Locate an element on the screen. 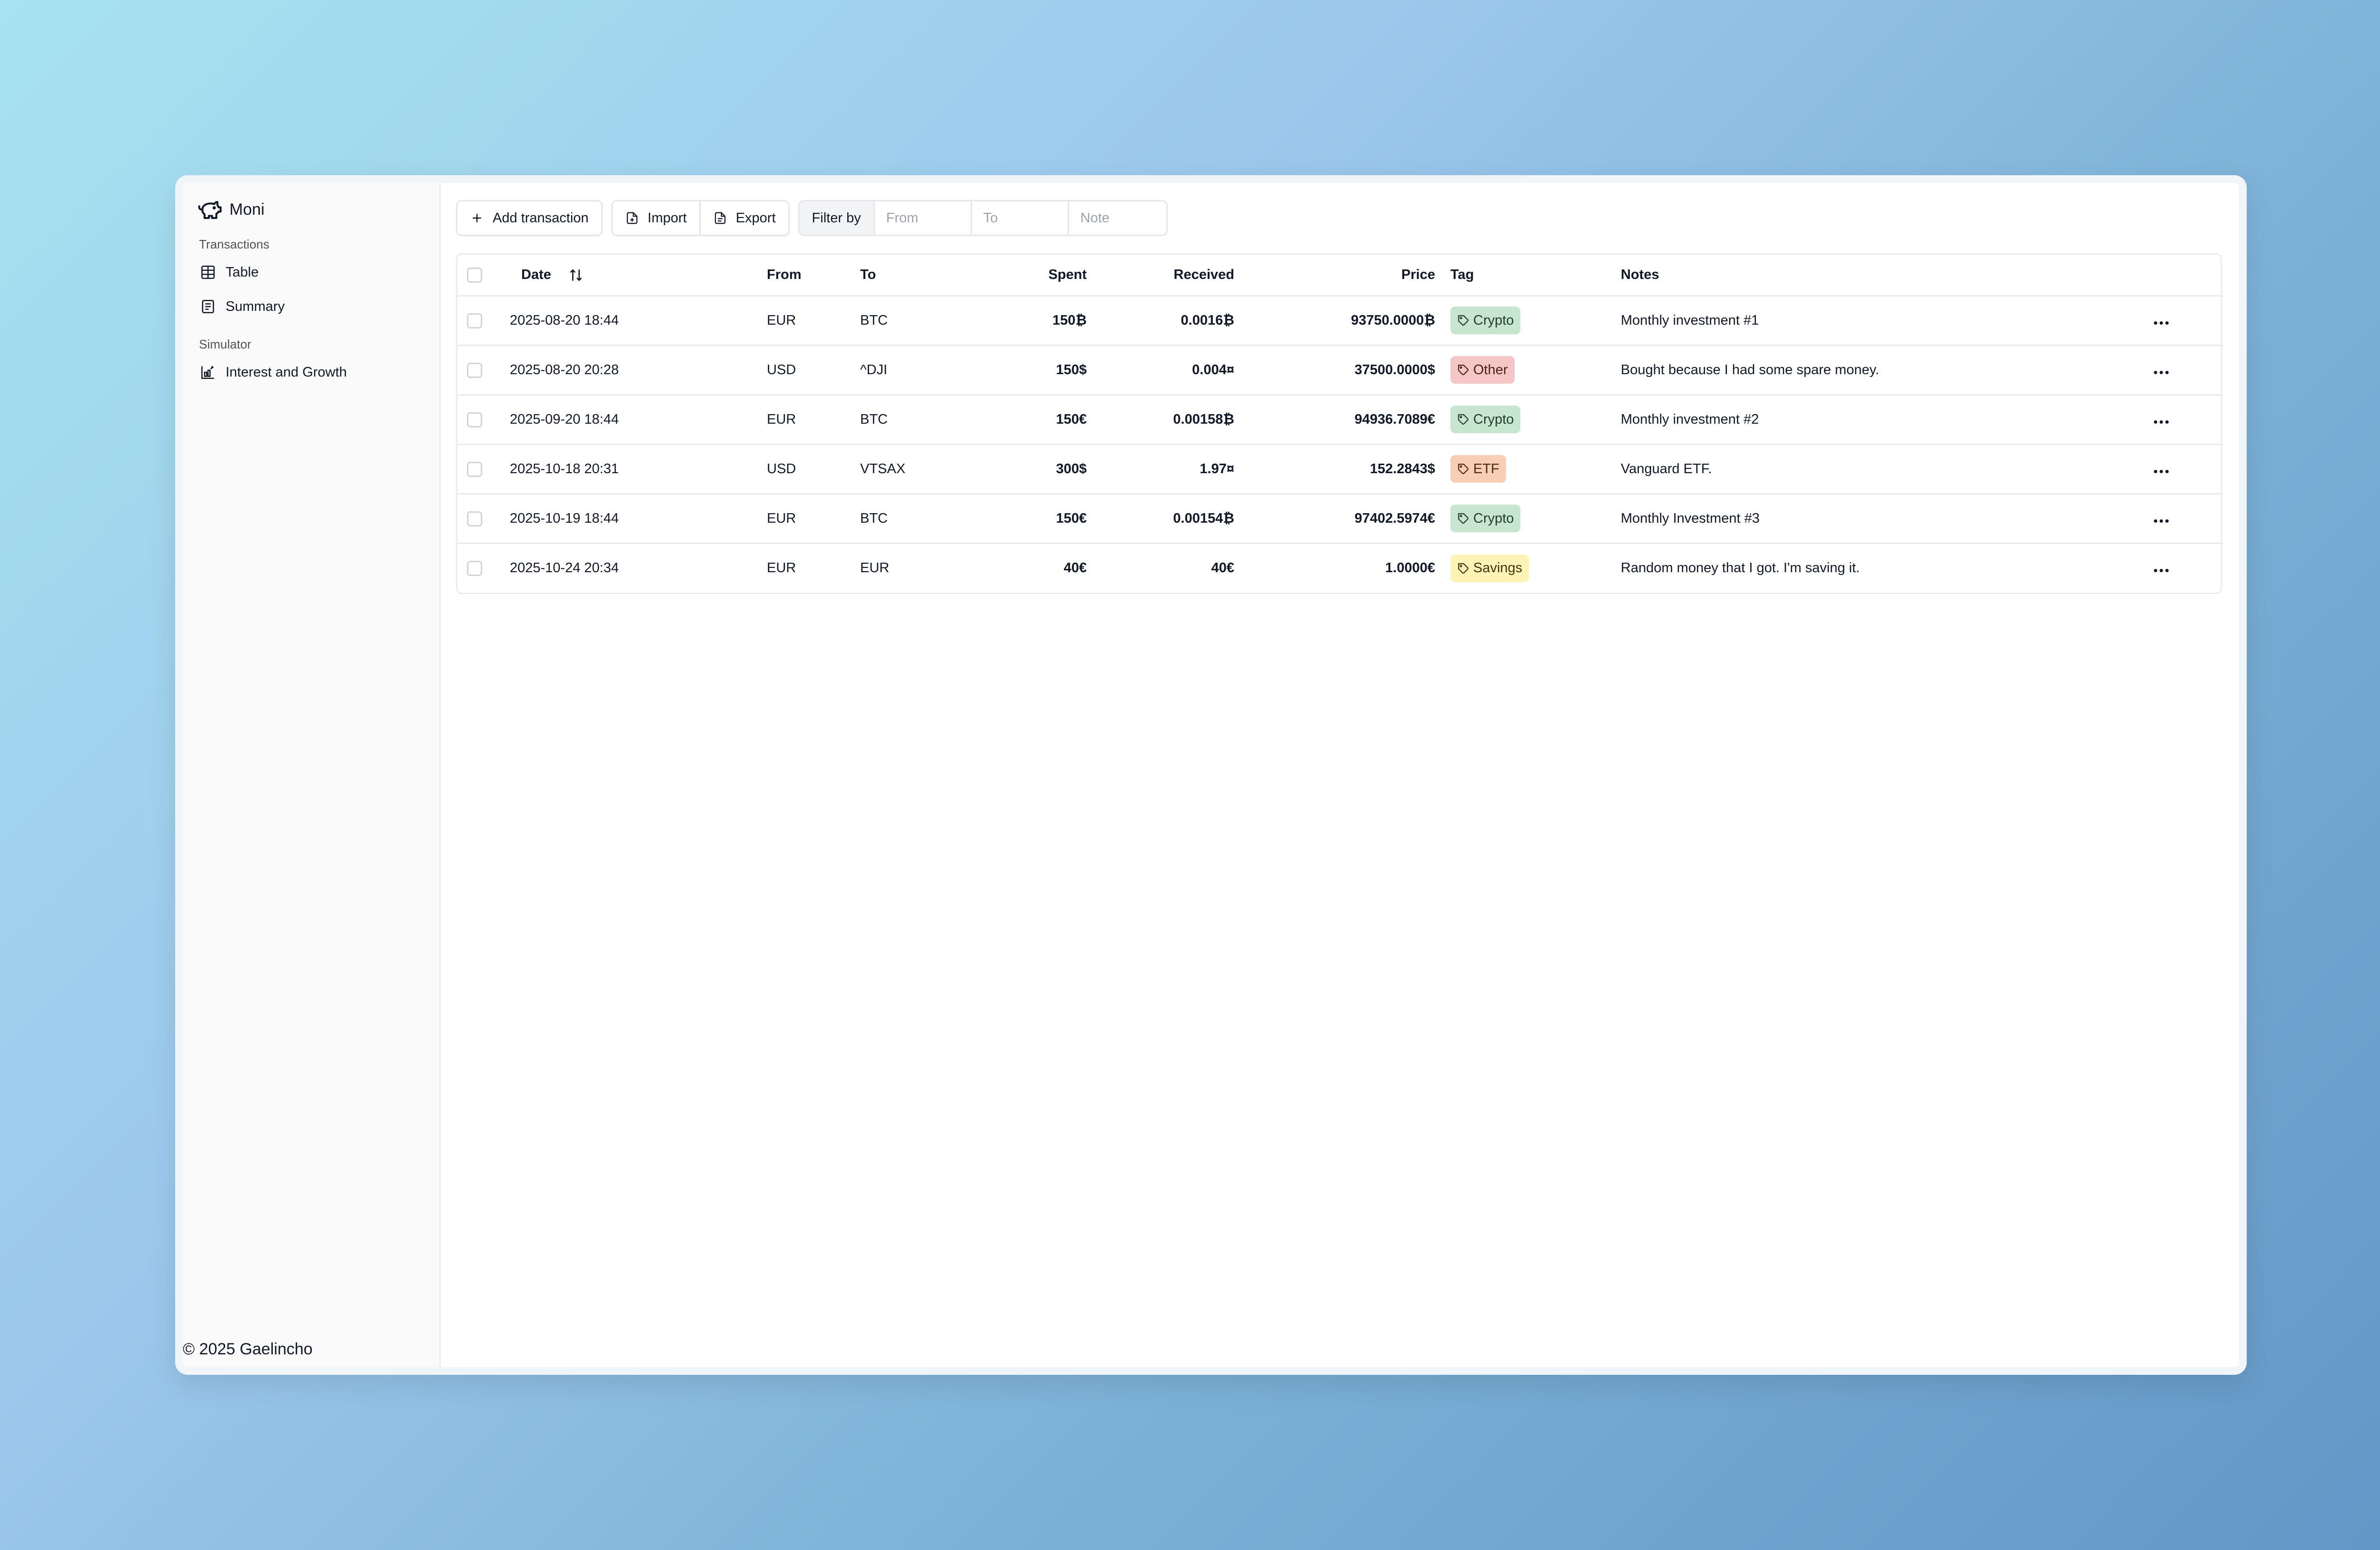 This screenshot has height=1550, width=2380. cell-notes: Random money that I got. I'm saving it. is located at coordinates (1887, 567).